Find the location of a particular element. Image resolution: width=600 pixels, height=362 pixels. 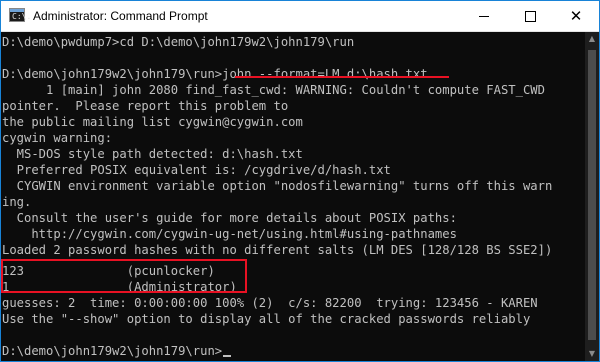

close-button: ✕ is located at coordinates (576, 16).